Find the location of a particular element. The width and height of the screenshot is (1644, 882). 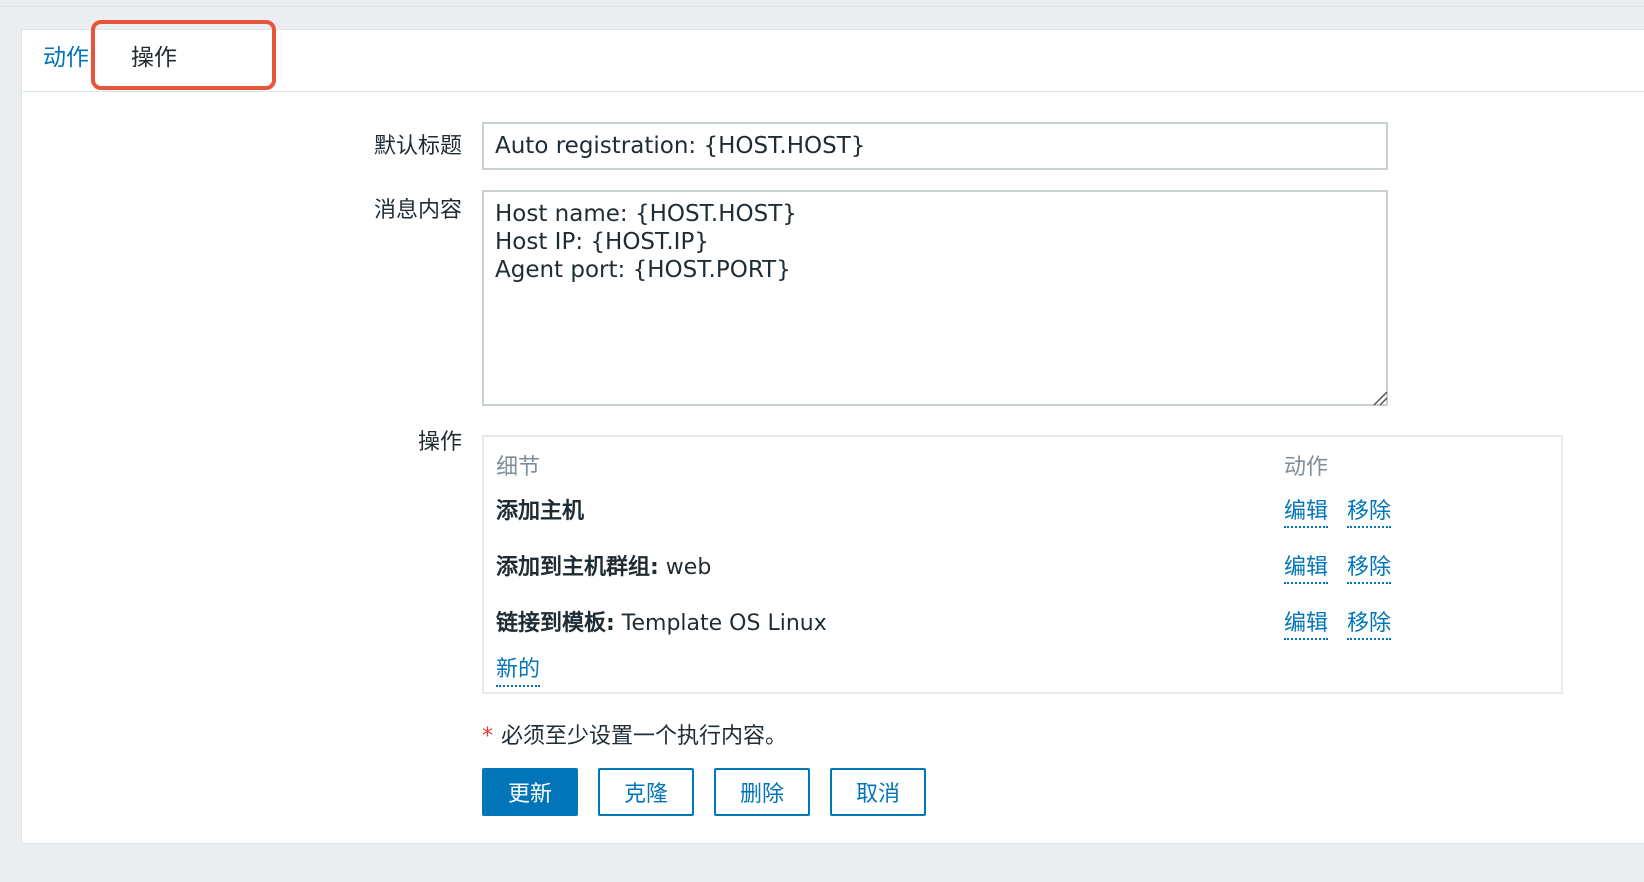

operation-type: 添加到主机群组: is located at coordinates (577, 567).